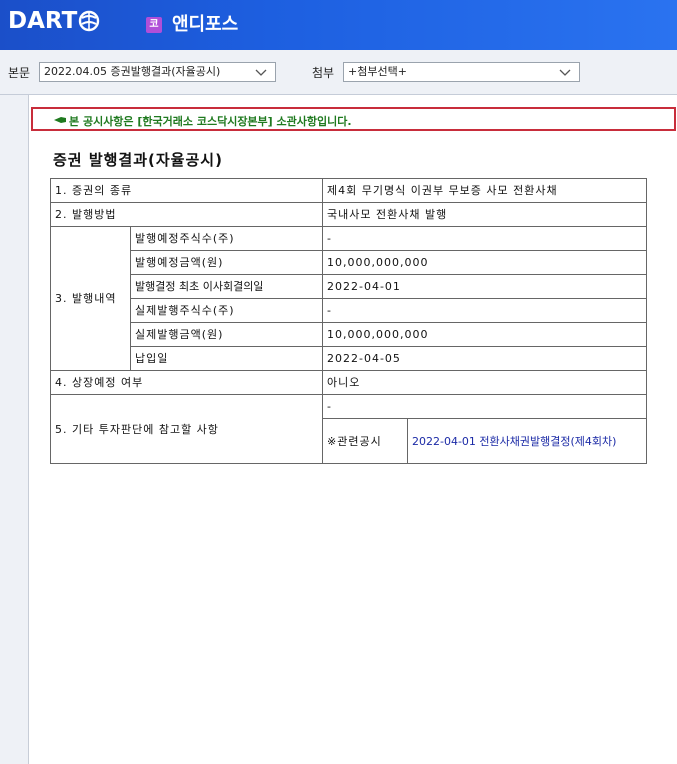 The height and width of the screenshot is (764, 677). Describe the element at coordinates (154, 25) in the screenshot. I see `market-badge: 코` at that location.